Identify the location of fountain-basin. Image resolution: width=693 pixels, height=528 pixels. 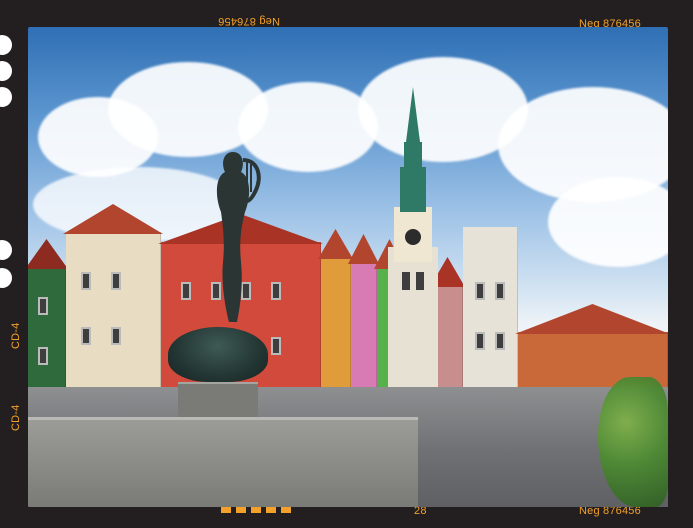
(223, 462).